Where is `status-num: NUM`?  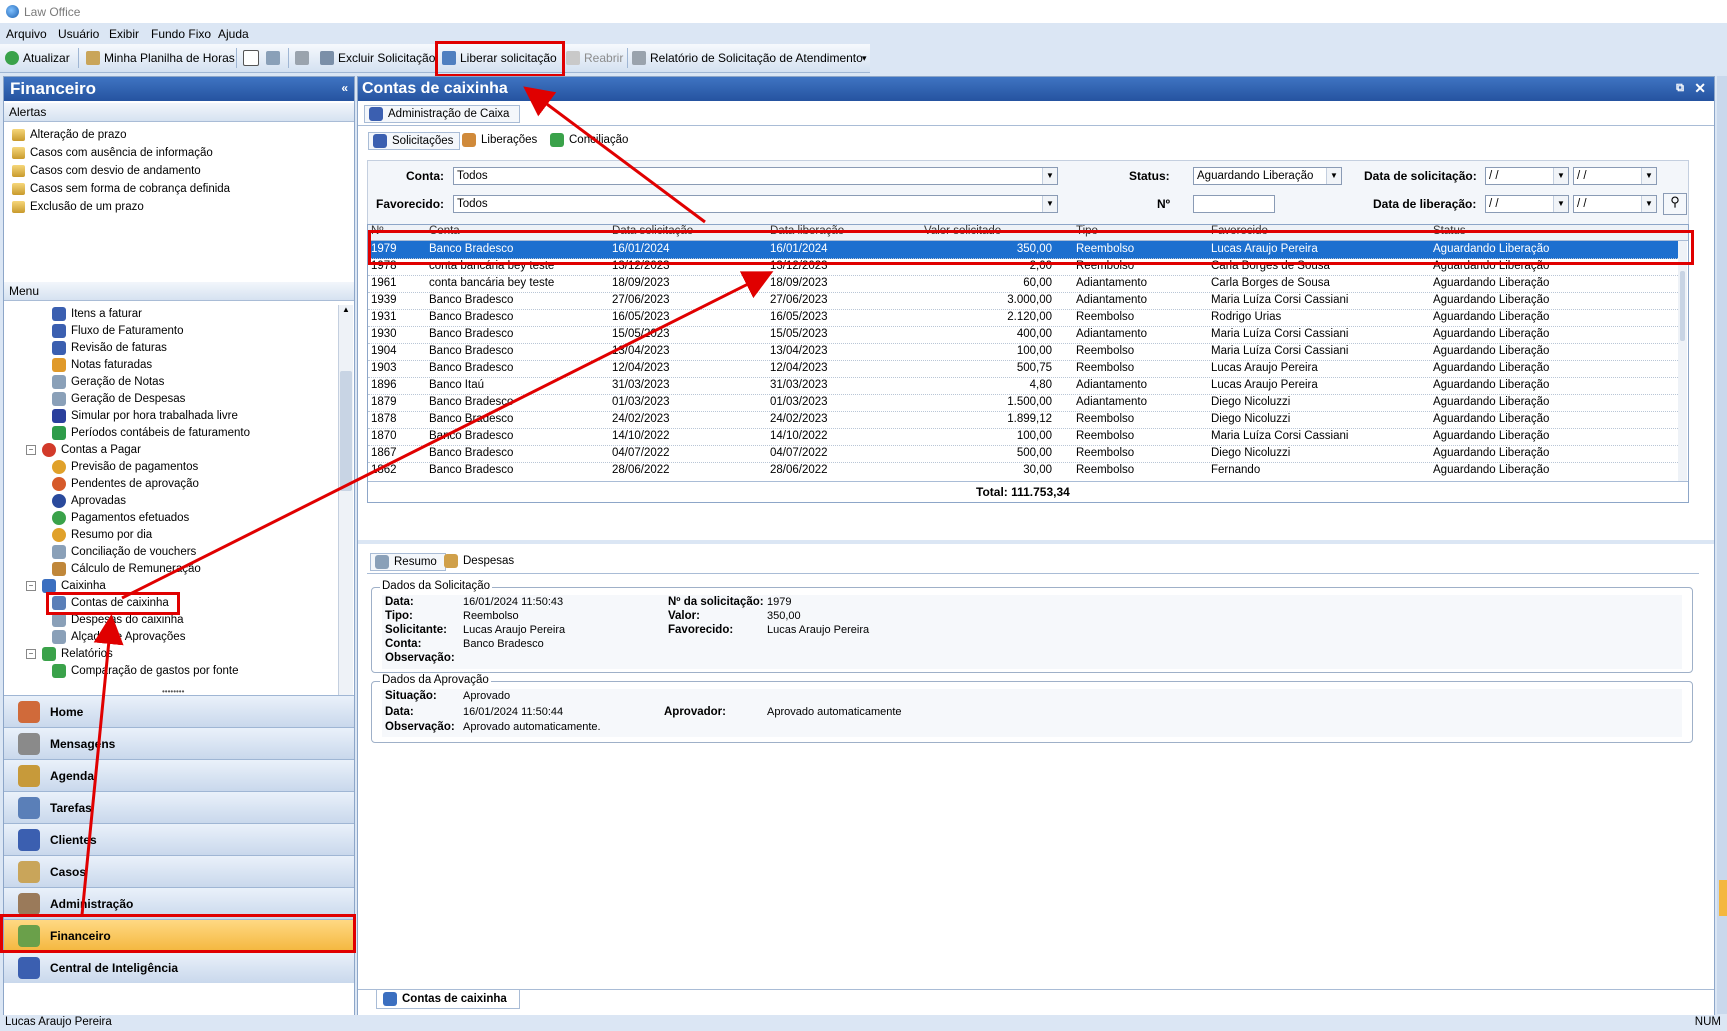
status-num: NUM is located at coordinates (1707, 1022).